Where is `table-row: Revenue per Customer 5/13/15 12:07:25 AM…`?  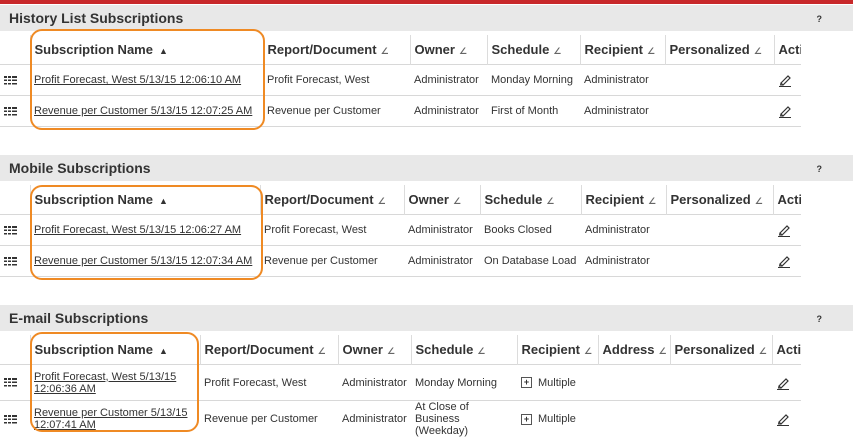 table-row: Revenue per Customer 5/13/15 12:07:25 AM… is located at coordinates (400, 111).